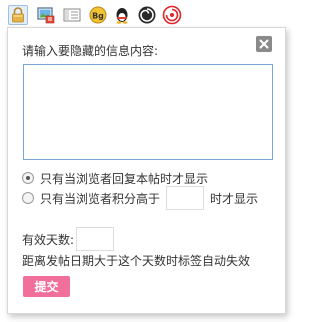 This screenshot has width=320, height=322. Describe the element at coordinates (124, 178) in the screenshot. I see `reply-option-label: 只有当浏览者回复本帖时才显示` at that location.